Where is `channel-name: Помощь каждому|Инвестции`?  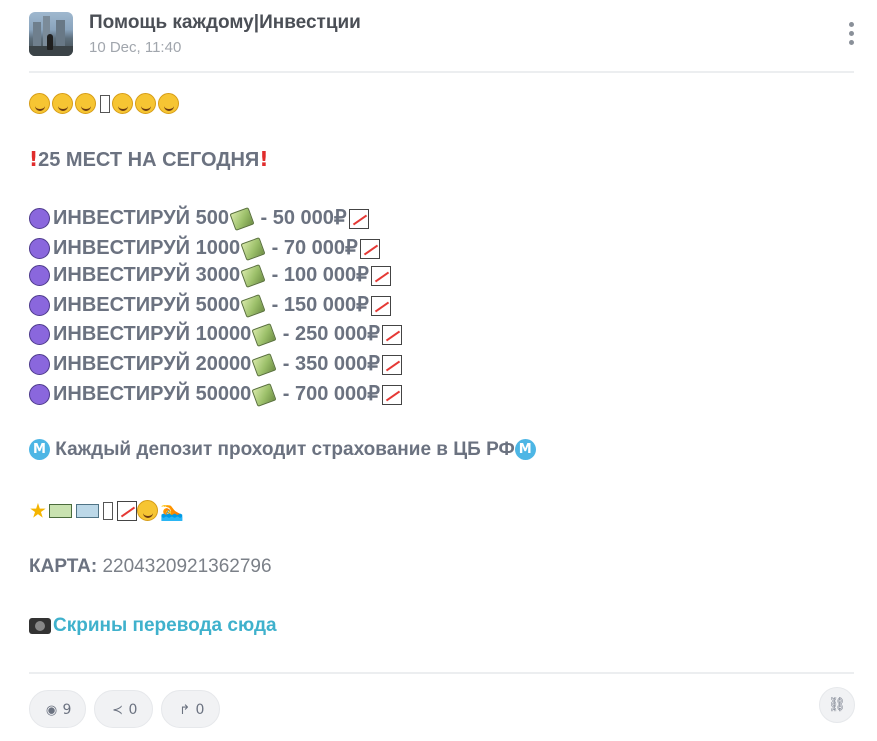
channel-name: Помощь каждому|Инвестции is located at coordinates (225, 23).